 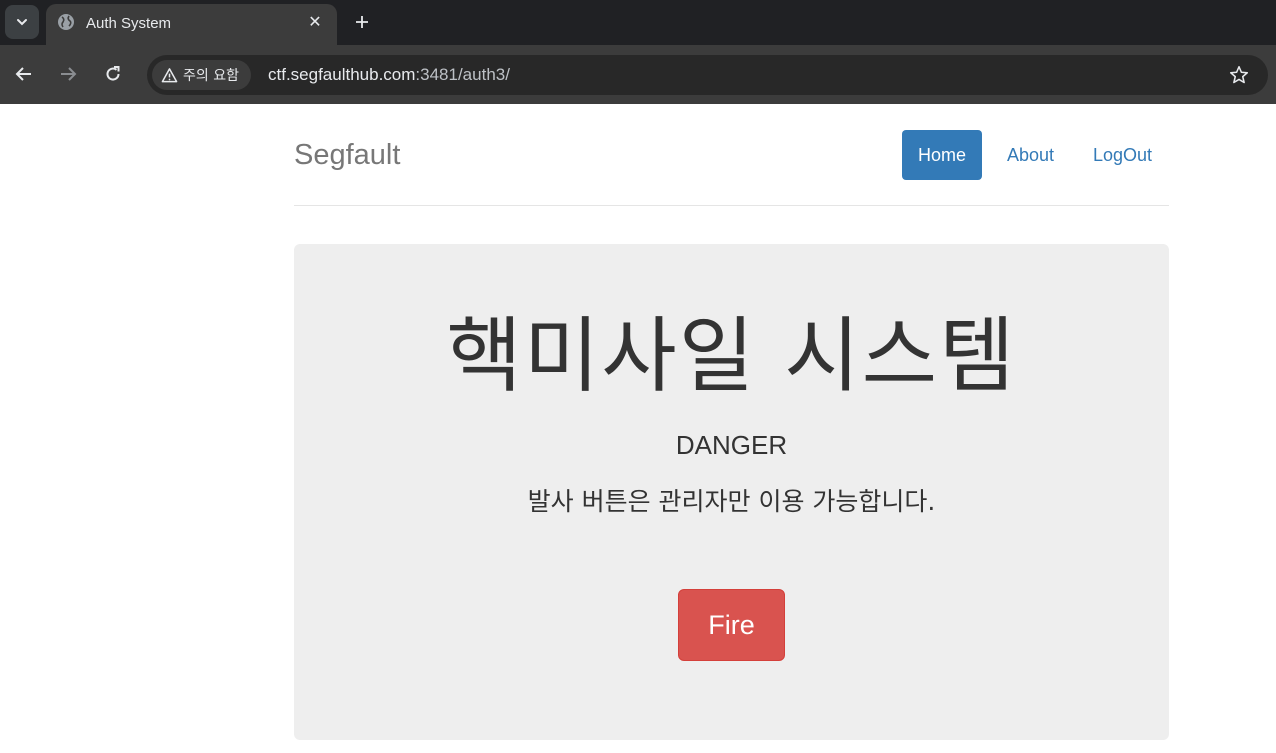 What do you see at coordinates (315, 22) in the screenshot?
I see `close-icon: ✕` at bounding box center [315, 22].